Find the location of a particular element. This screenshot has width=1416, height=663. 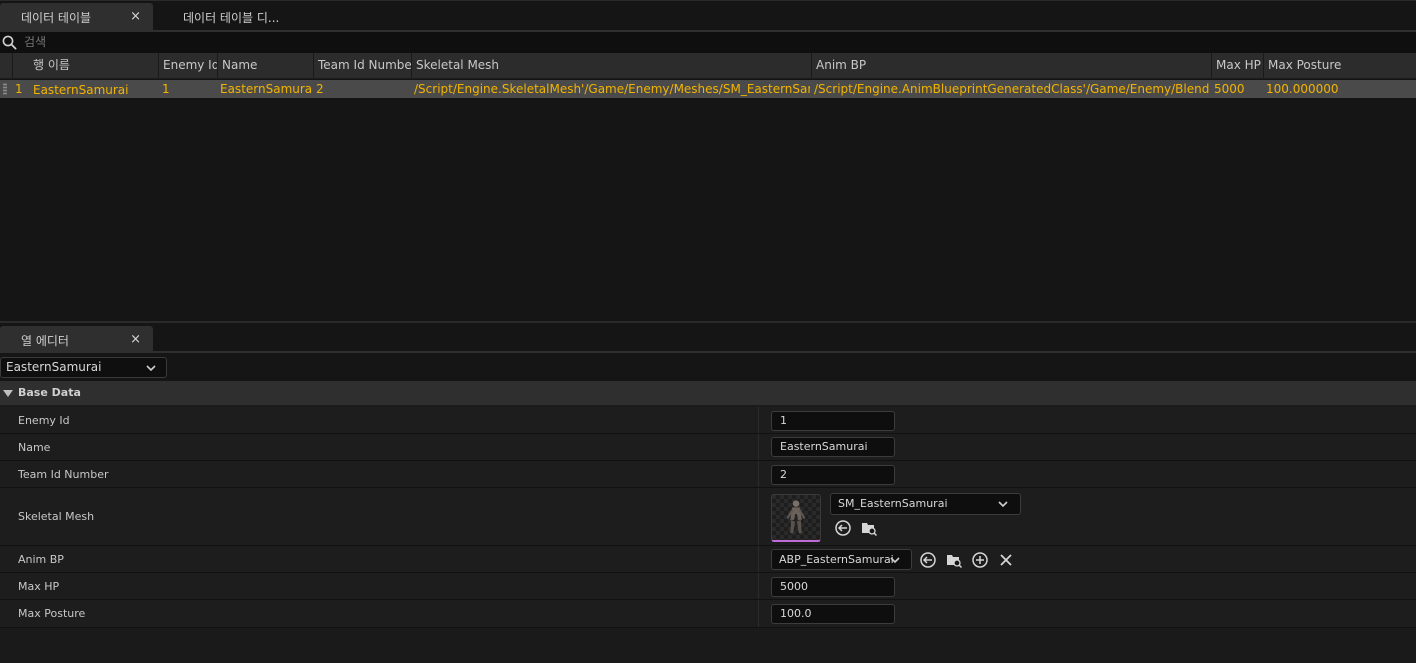

column-header-anim-bp: Anim BP is located at coordinates (1011, 65).